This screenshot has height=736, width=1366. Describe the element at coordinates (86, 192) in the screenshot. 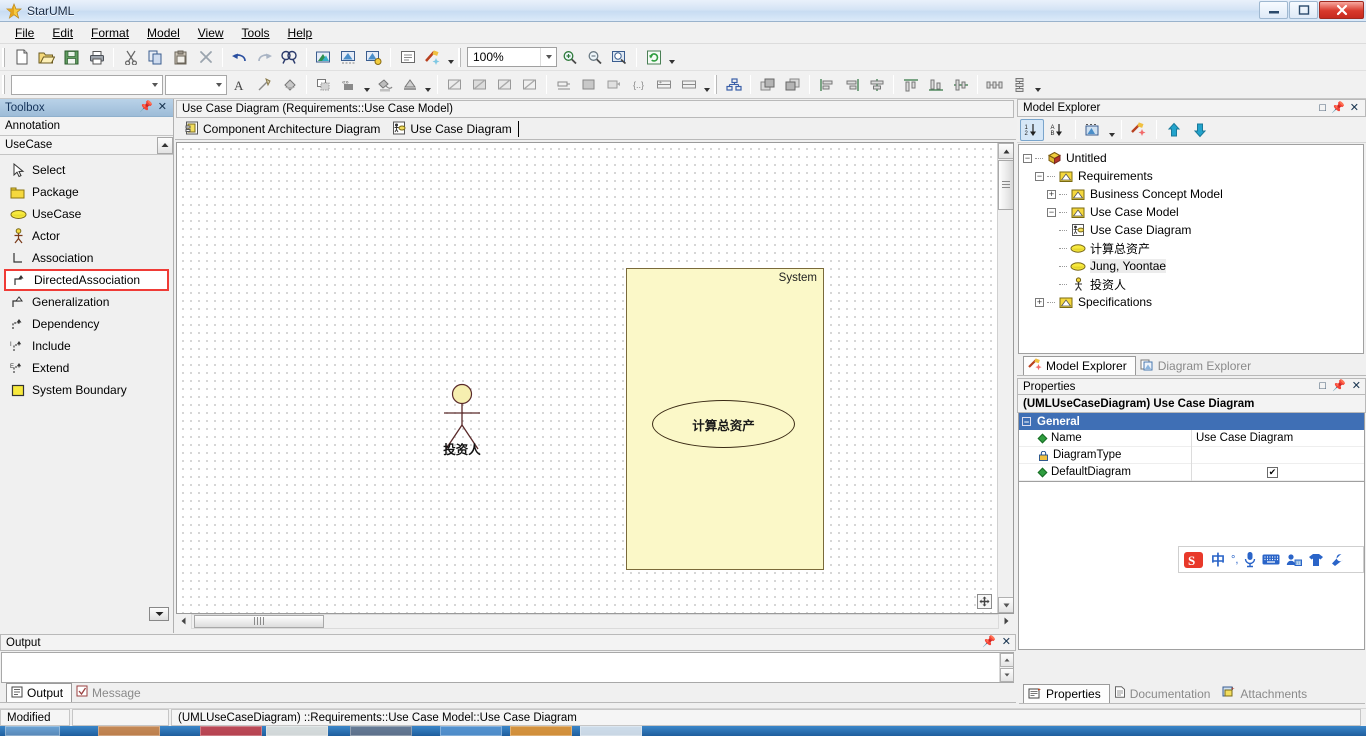

I see `toolbox-item-package: Package` at that location.